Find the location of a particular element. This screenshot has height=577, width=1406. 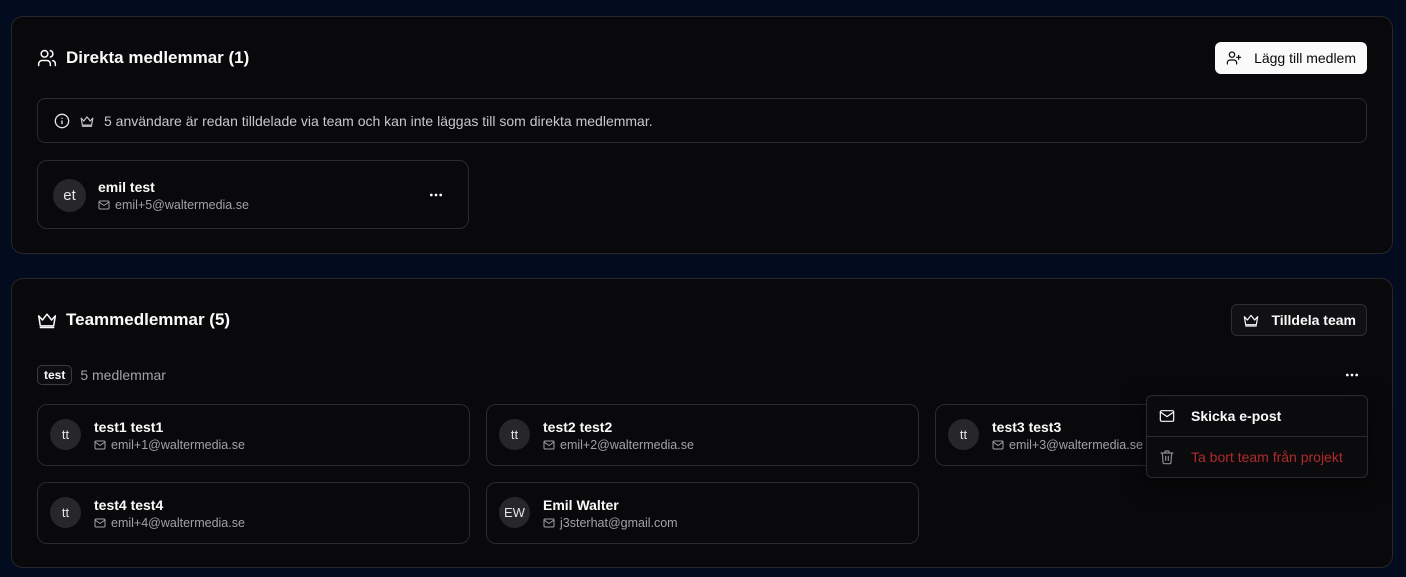

member-name: test3 test3 is located at coordinates (1027, 427).